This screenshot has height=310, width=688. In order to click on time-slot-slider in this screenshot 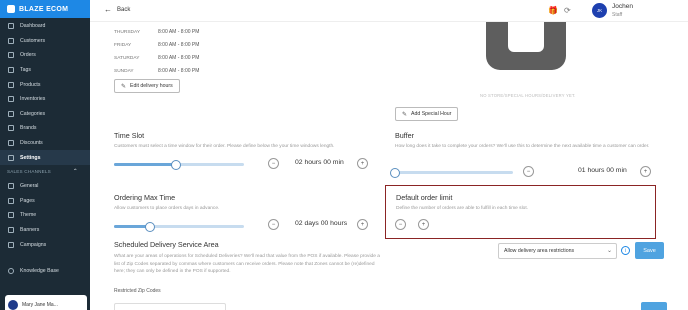, I will do `click(179, 164)`.